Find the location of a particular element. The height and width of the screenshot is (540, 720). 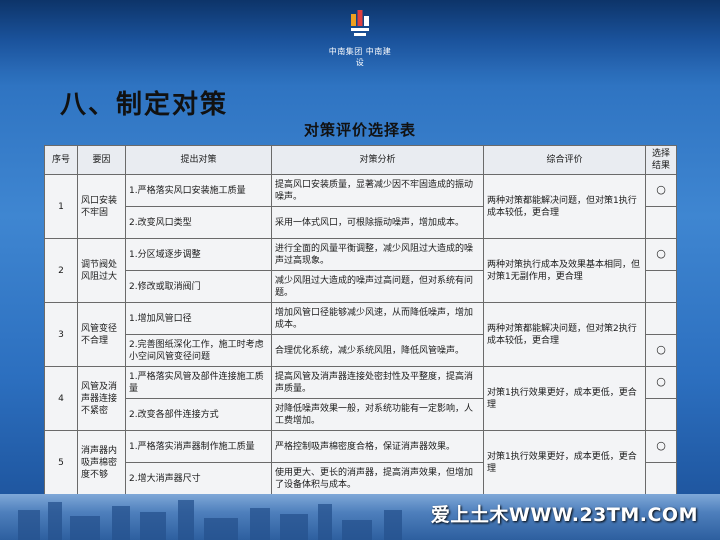

table-title: 对策评价选择表 is located at coordinates (359, 130).